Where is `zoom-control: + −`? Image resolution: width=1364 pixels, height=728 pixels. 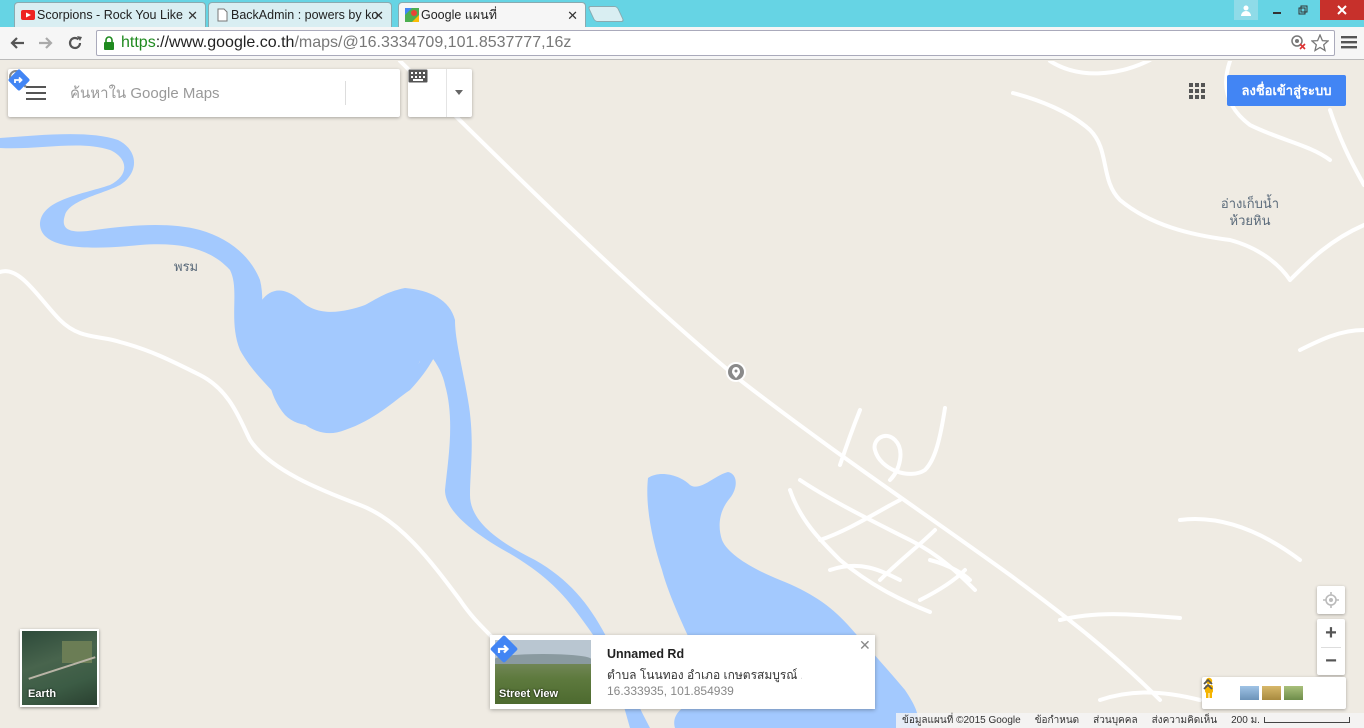 zoom-control: + − is located at coordinates (1331, 647).